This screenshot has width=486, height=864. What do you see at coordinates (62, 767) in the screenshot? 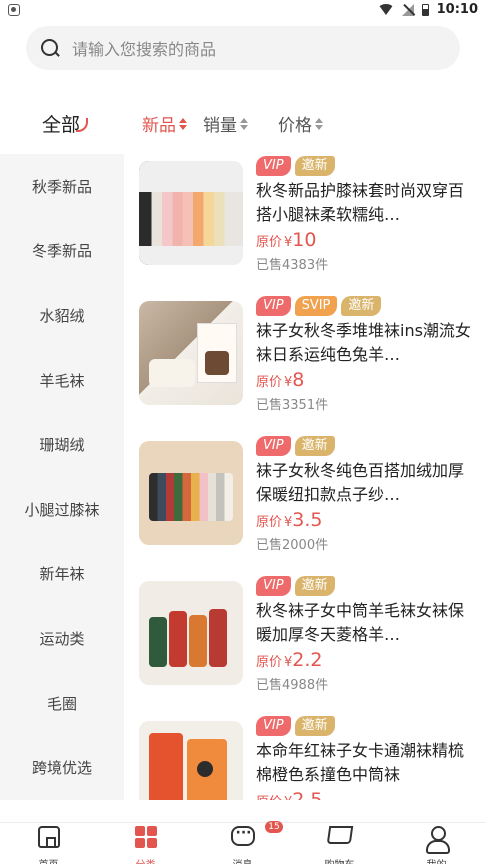
I see `sidebar-item: 跨境优选` at bounding box center [62, 767].